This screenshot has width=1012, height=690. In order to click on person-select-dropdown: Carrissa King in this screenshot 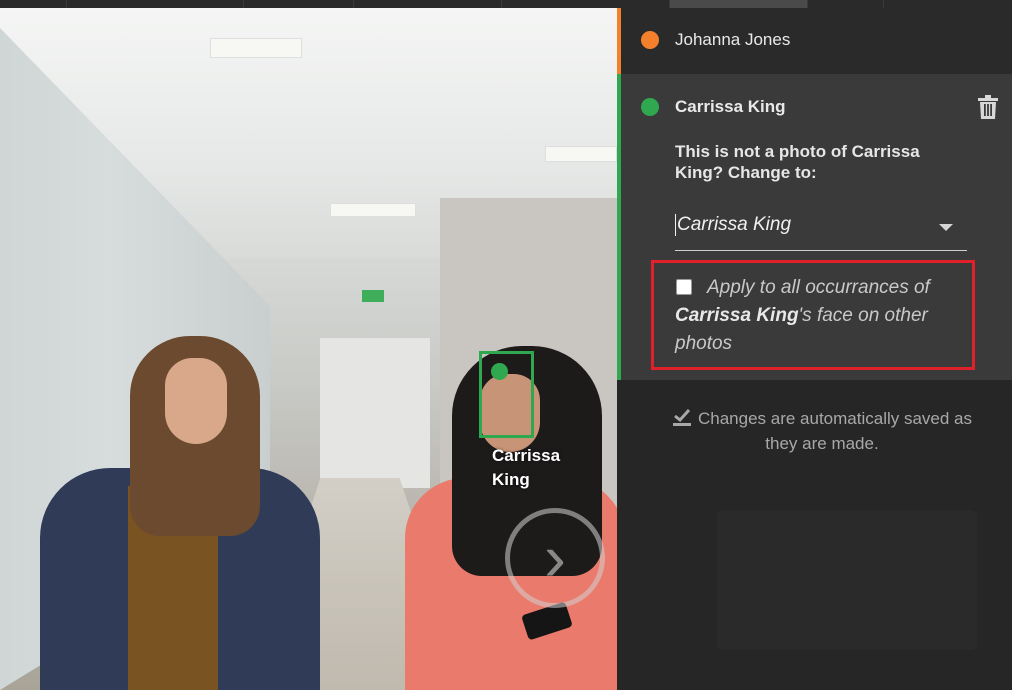, I will do `click(821, 228)`.